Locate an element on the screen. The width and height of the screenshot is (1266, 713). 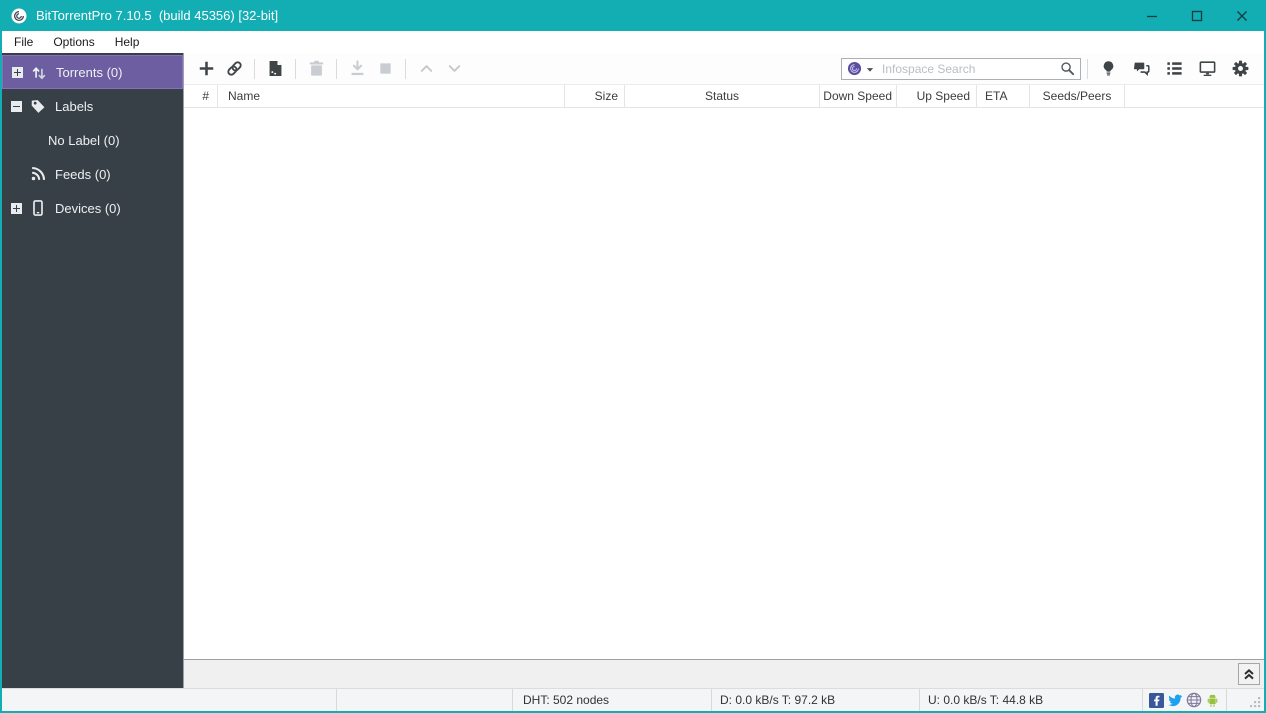
add-torrent-button is located at coordinates (206, 69).